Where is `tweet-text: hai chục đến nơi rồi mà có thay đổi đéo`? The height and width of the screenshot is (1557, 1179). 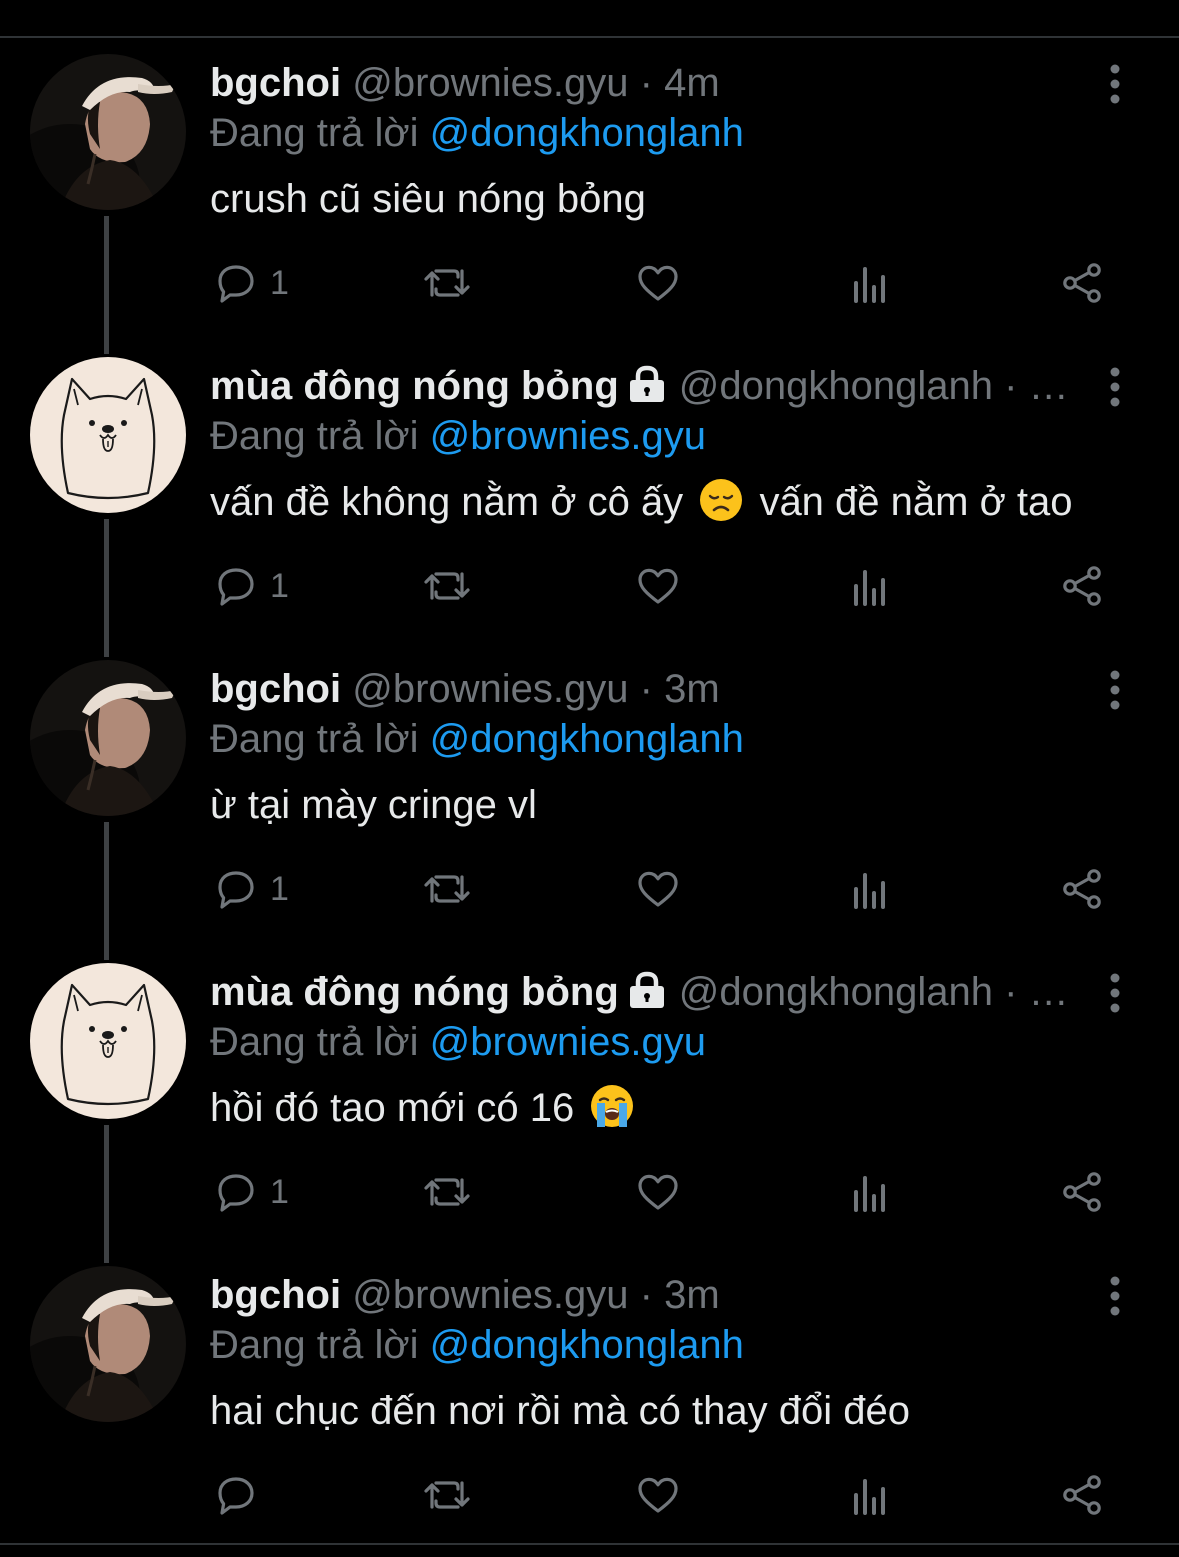 tweet-text: hai chục đến nơi rồi mà có thay đổi đéo is located at coordinates (560, 1411).